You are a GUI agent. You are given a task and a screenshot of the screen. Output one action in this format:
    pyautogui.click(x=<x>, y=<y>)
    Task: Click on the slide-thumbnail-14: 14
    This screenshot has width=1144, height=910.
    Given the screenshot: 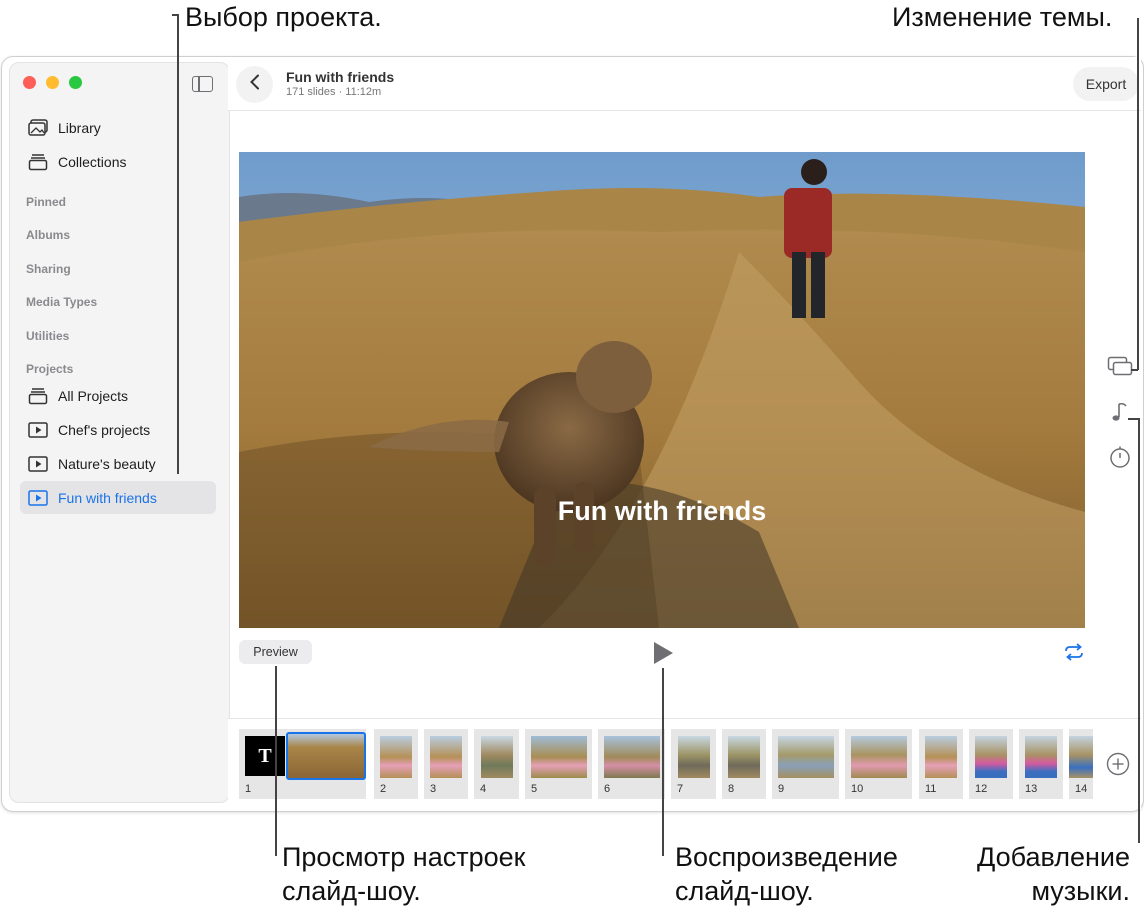 What is the action you would take?
    pyautogui.click(x=1081, y=764)
    